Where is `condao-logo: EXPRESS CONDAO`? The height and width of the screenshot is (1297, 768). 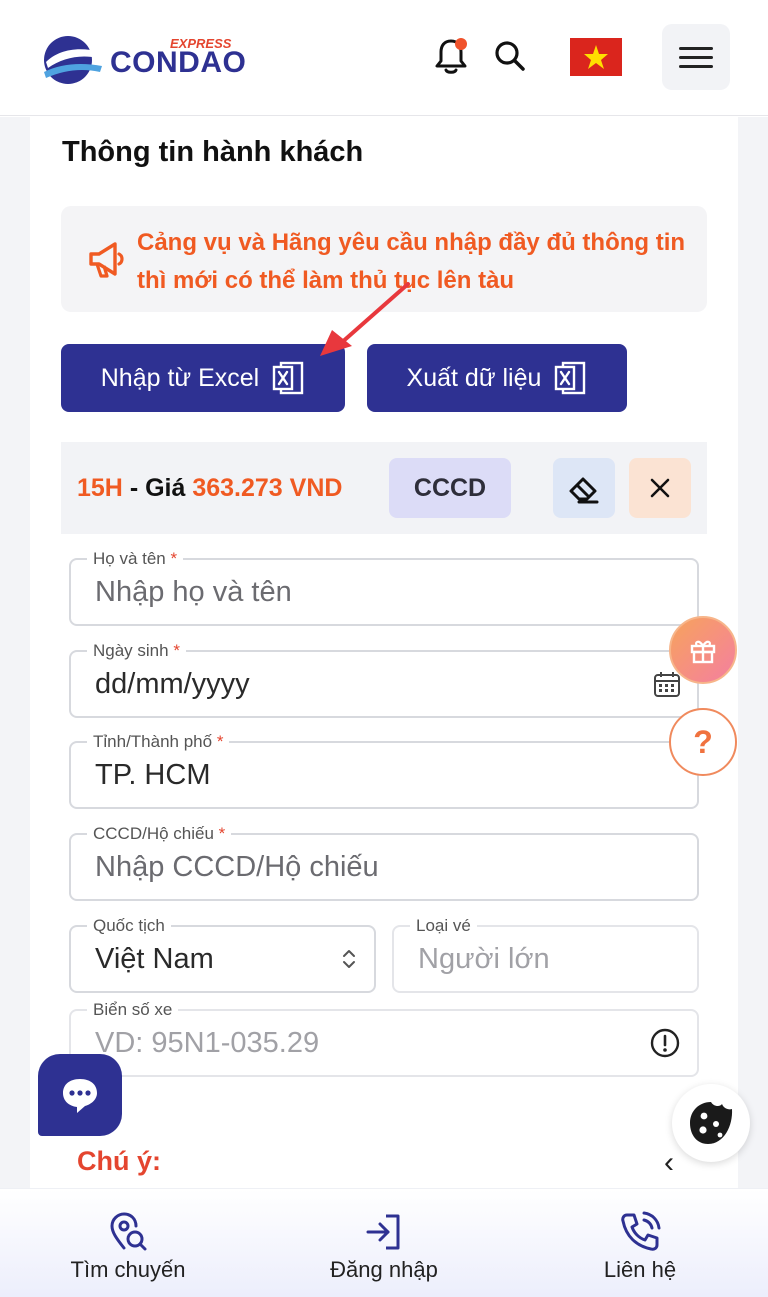
condao-logo: EXPRESS CONDAO is located at coordinates (142, 60).